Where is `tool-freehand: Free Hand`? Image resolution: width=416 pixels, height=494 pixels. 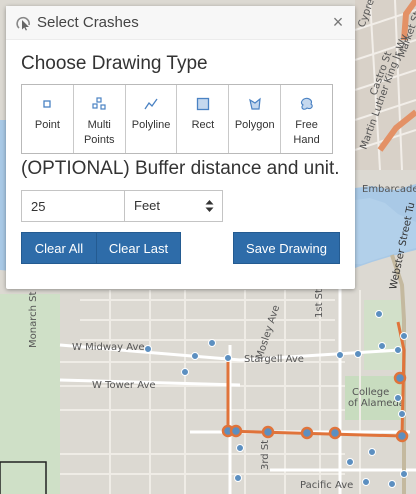
tool-freehand: Free Hand is located at coordinates (306, 119).